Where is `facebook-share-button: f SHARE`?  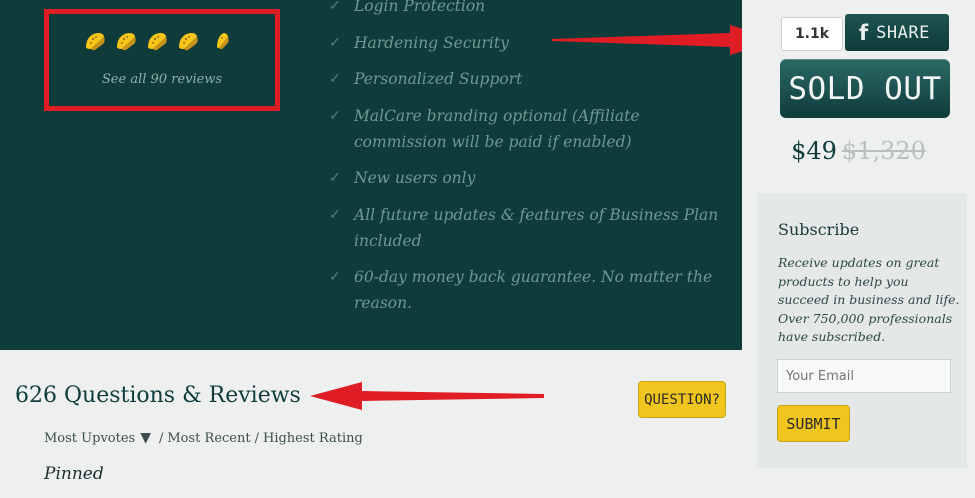
facebook-share-button: f SHARE is located at coordinates (897, 32).